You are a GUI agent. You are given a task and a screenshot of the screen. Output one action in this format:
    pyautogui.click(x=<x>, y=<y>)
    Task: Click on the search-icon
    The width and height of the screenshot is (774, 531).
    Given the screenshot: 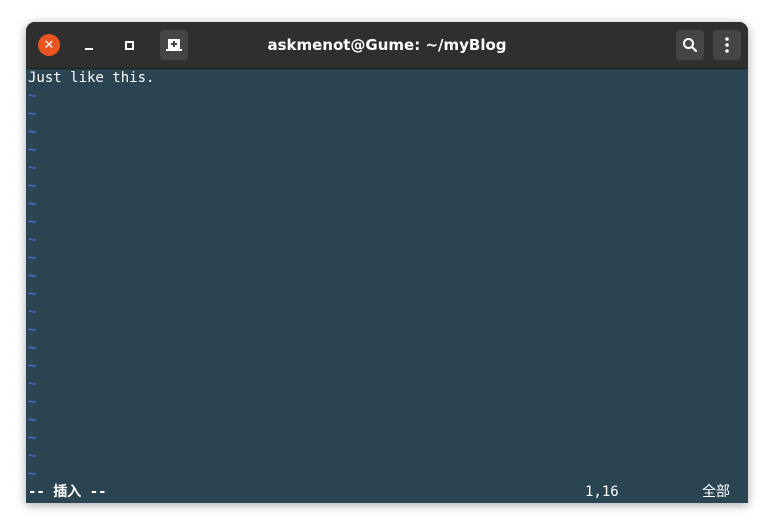 What is the action you would take?
    pyautogui.click(x=690, y=45)
    